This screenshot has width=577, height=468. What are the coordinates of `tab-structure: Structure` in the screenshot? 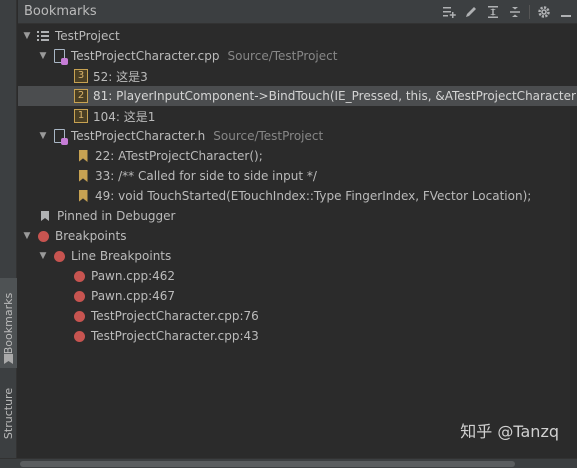 It's located at (8, 413).